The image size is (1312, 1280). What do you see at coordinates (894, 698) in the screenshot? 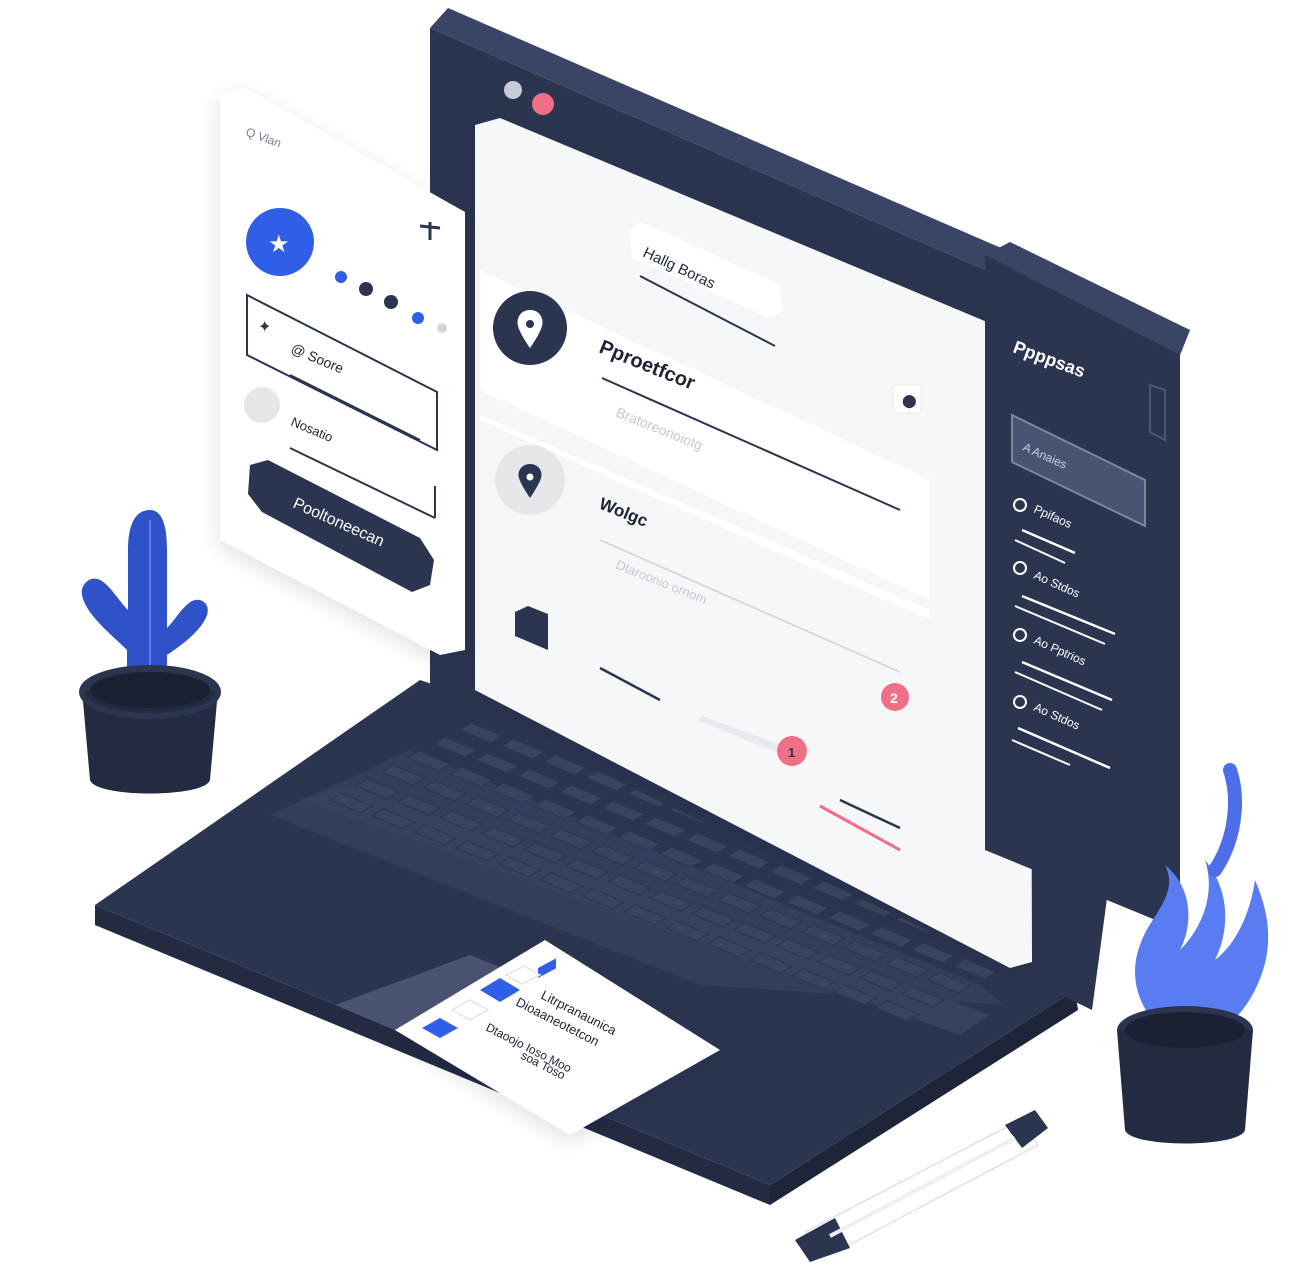
I see `badge1-text: 2` at bounding box center [894, 698].